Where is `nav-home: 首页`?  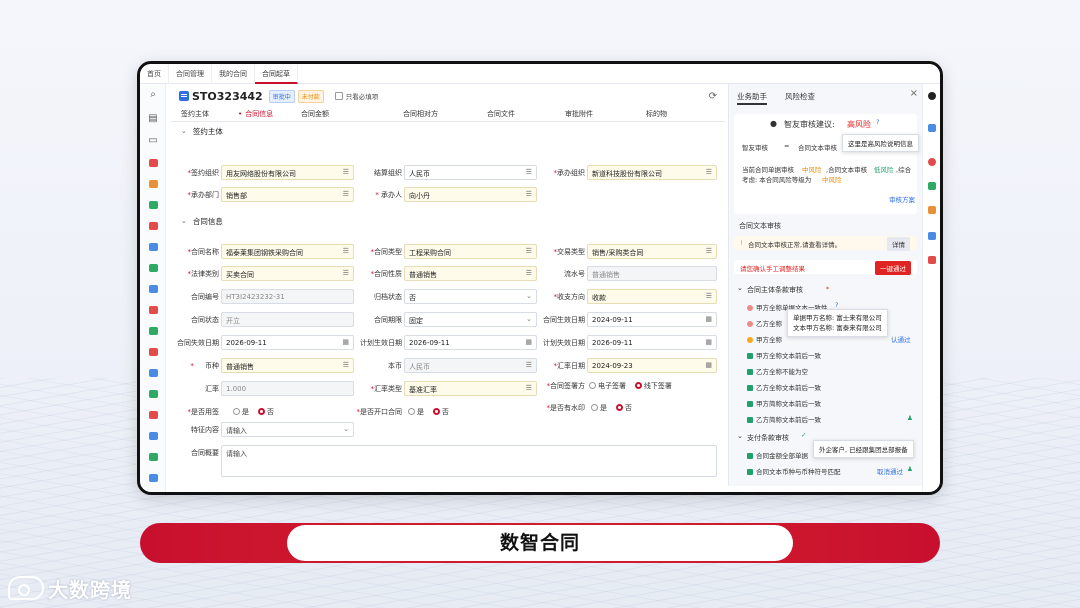
nav-home: 首页 is located at coordinates (154, 74).